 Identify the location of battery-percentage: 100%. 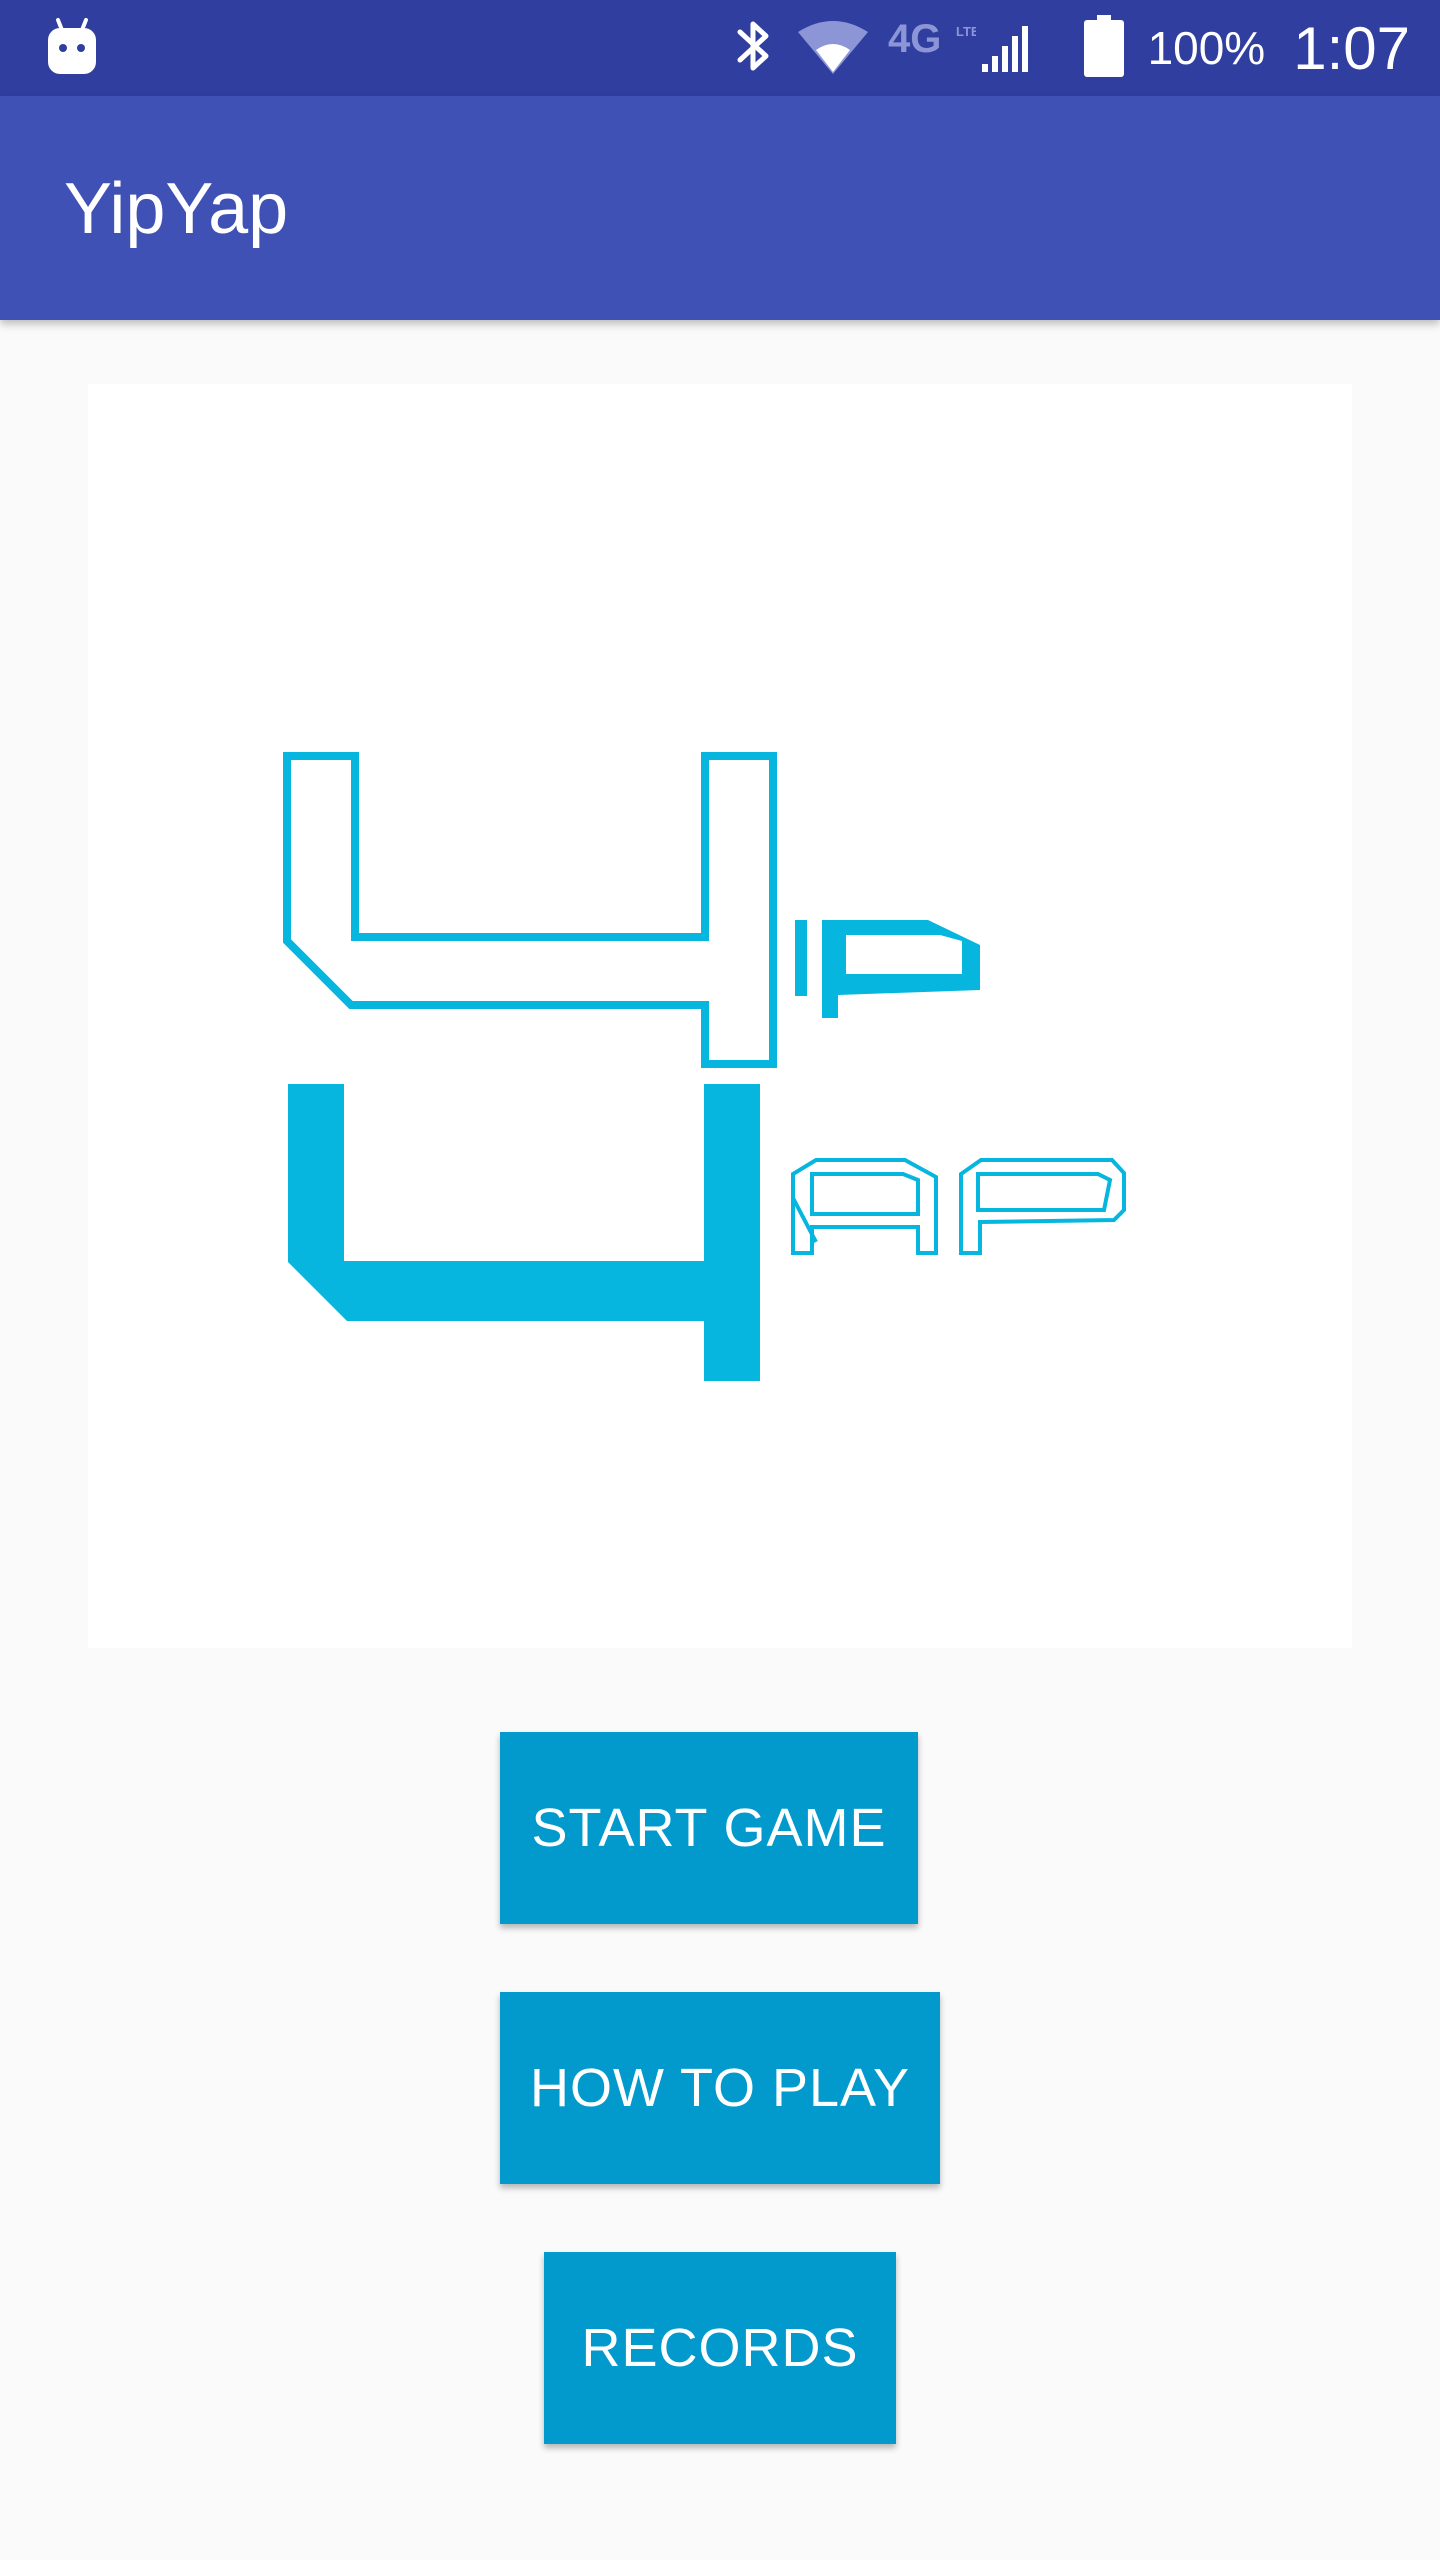
(1206, 48).